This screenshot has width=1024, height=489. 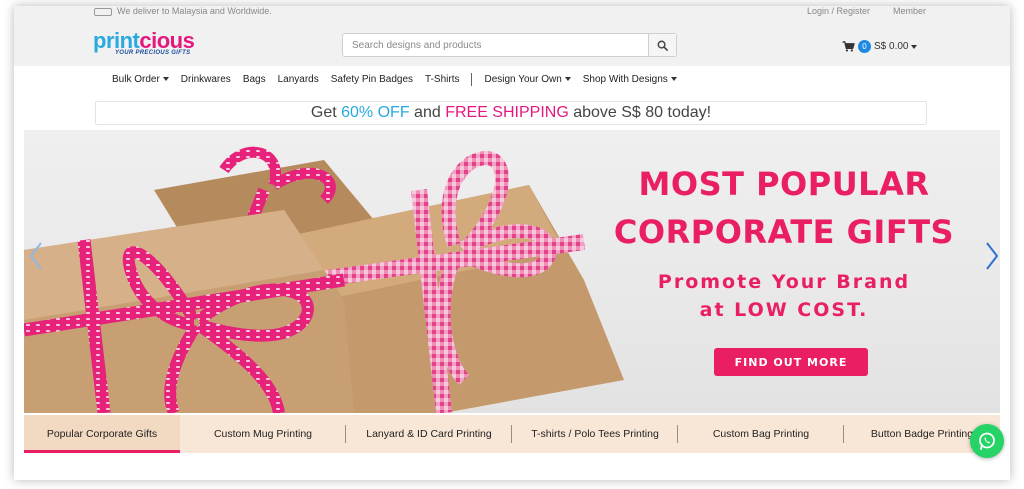 What do you see at coordinates (595, 434) in the screenshot?
I see `tab-tshirts-polo-tees-printing: T-shirts / Polo Tees Printing` at bounding box center [595, 434].